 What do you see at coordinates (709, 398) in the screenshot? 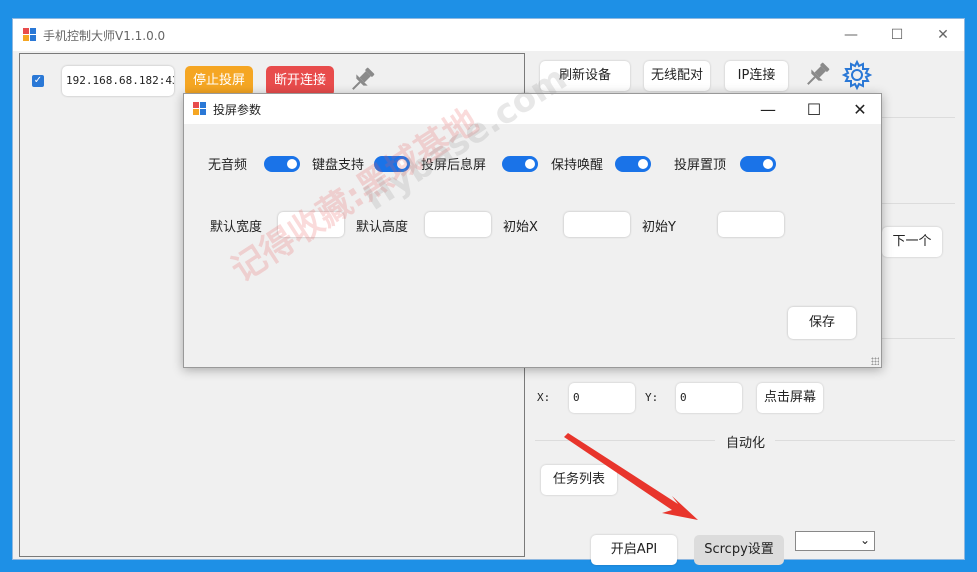
I see `y-input: 0` at bounding box center [709, 398].